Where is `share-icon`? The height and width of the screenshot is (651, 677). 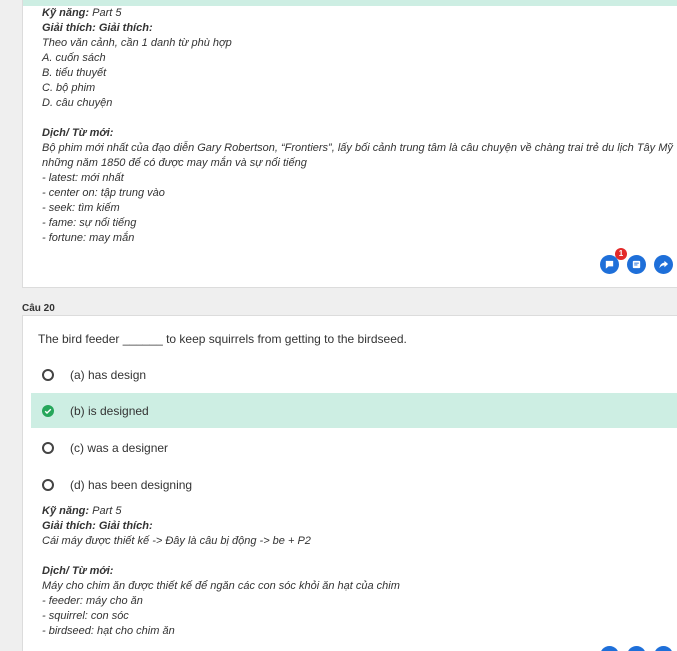
share-icon is located at coordinates (664, 264).